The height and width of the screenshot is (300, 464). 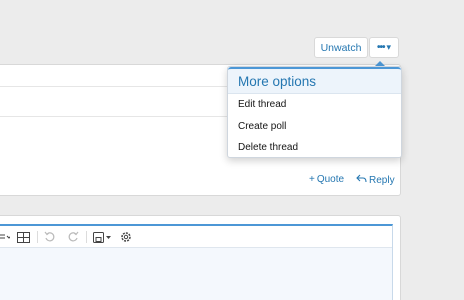 What do you see at coordinates (382, 180) in the screenshot?
I see `reply-label: Reply` at bounding box center [382, 180].